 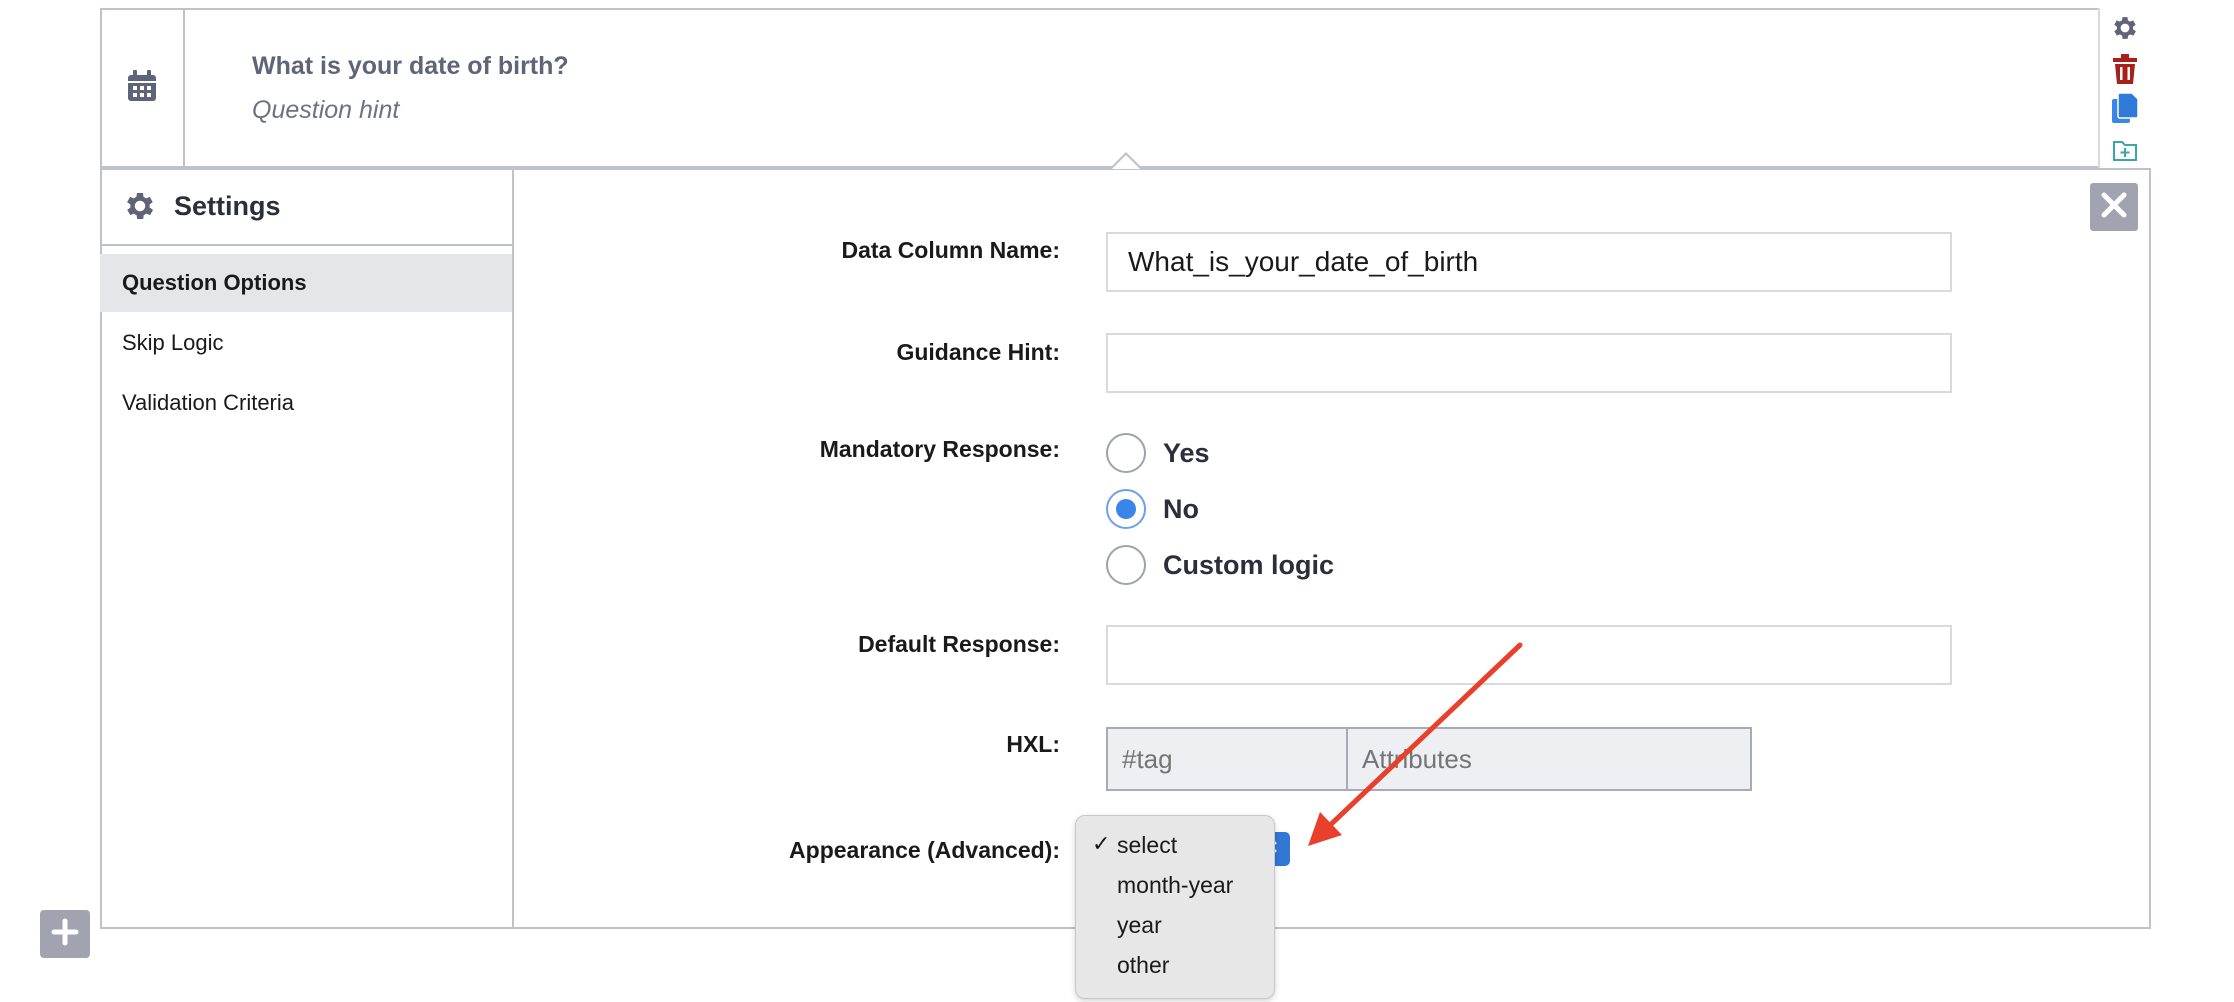 What do you see at coordinates (1181, 508) in the screenshot?
I see `radio-no-label: No` at bounding box center [1181, 508].